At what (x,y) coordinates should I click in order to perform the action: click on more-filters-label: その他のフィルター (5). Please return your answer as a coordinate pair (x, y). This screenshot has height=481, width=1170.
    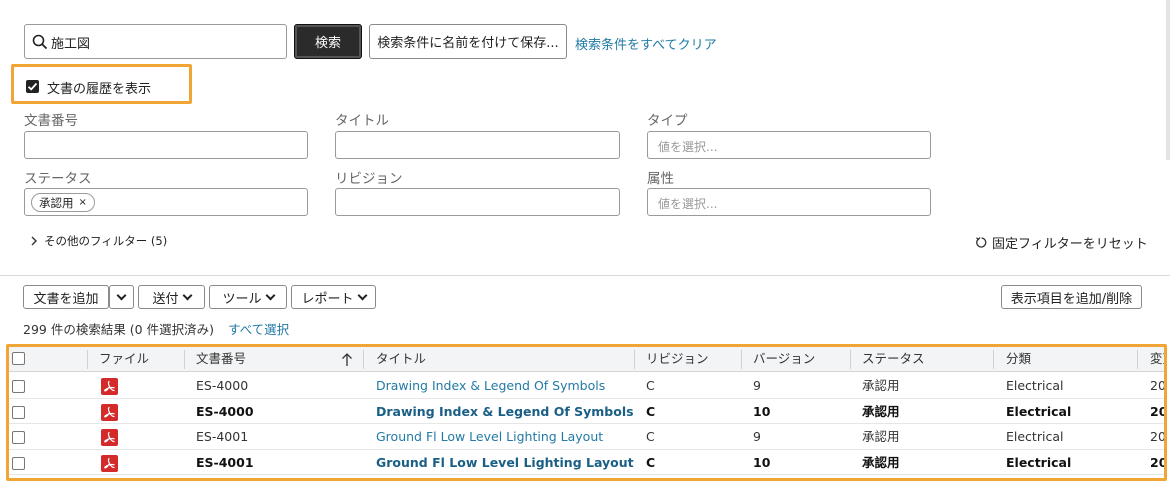
    Looking at the image, I should click on (106, 241).